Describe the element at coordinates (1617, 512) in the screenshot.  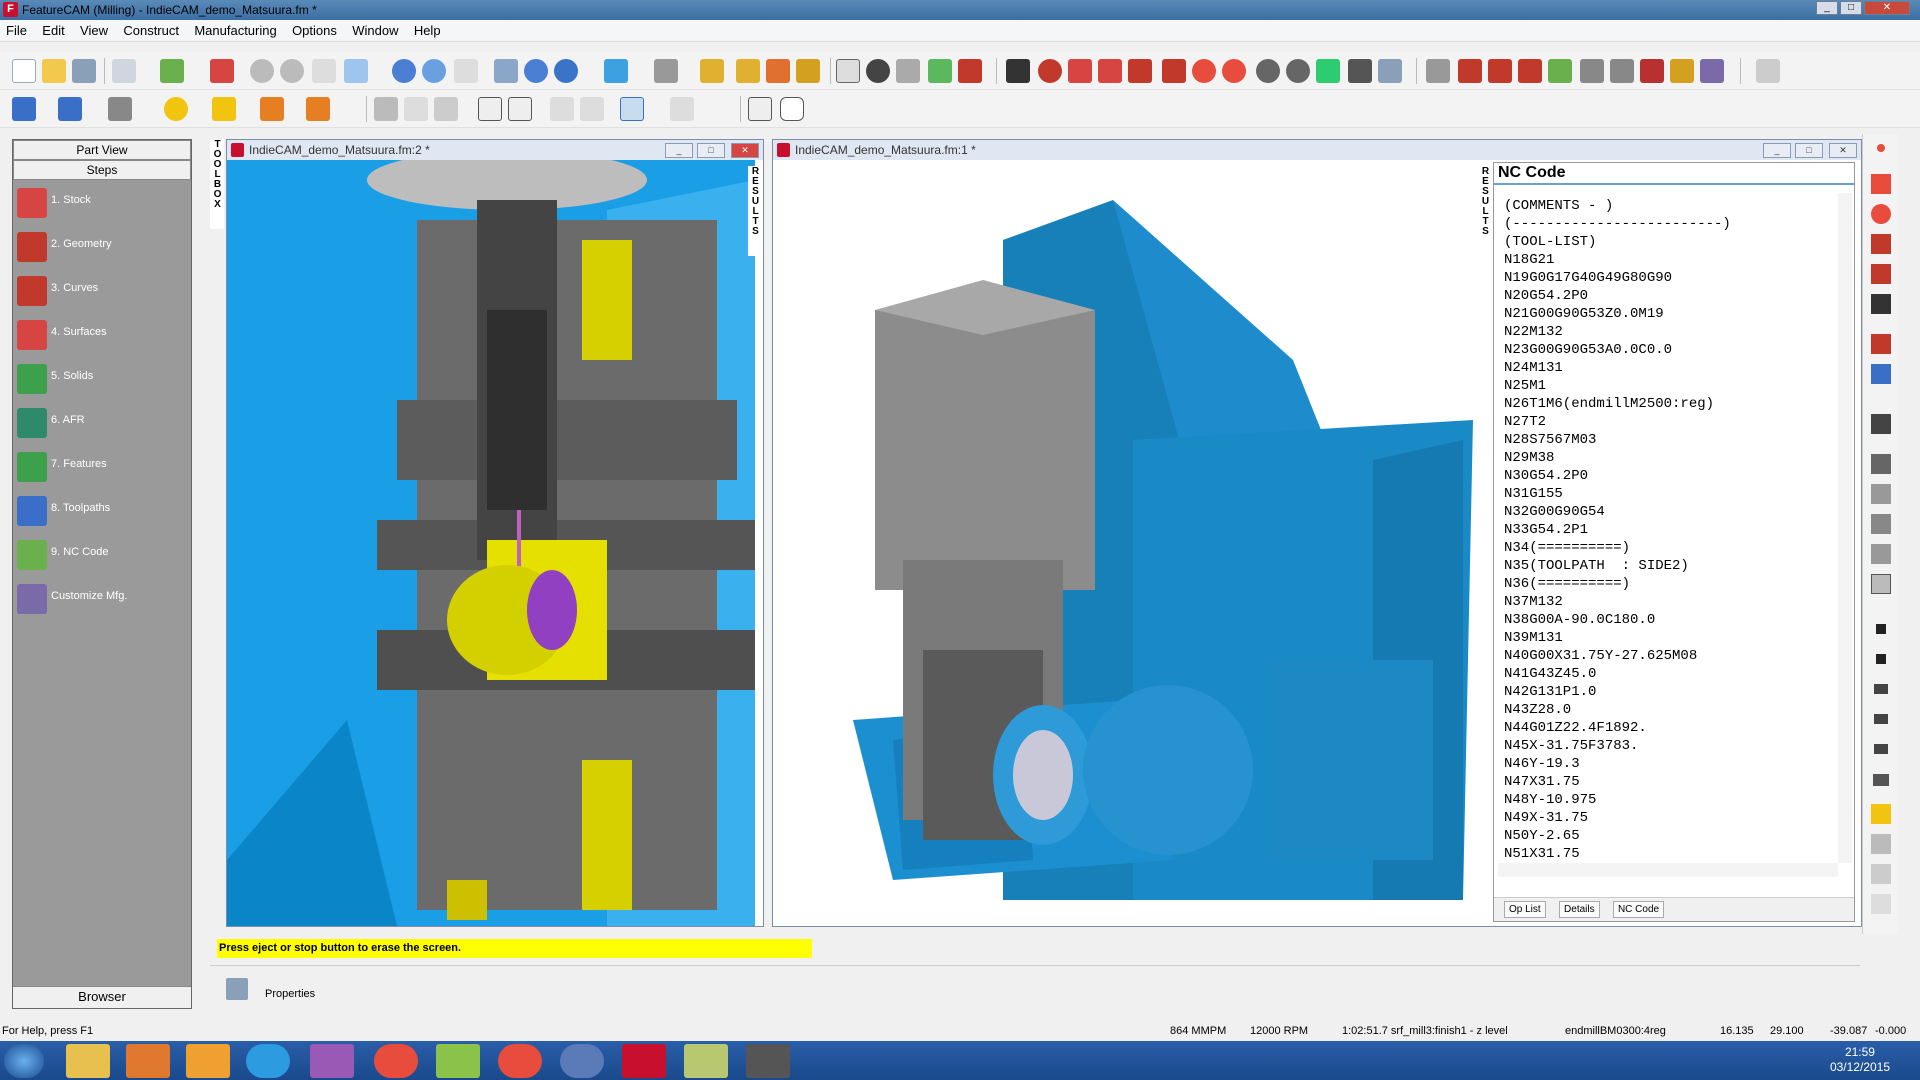
I see `nc-code-line: N32G00G90G54` at that location.